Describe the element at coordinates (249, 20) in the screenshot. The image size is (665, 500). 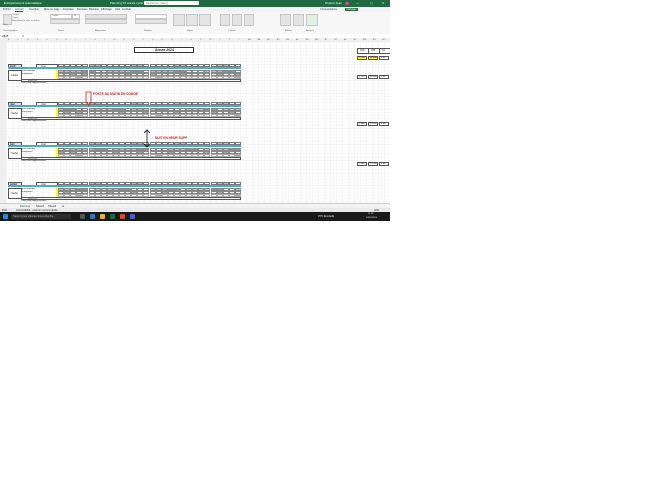
I see `format-cells-icon` at that location.